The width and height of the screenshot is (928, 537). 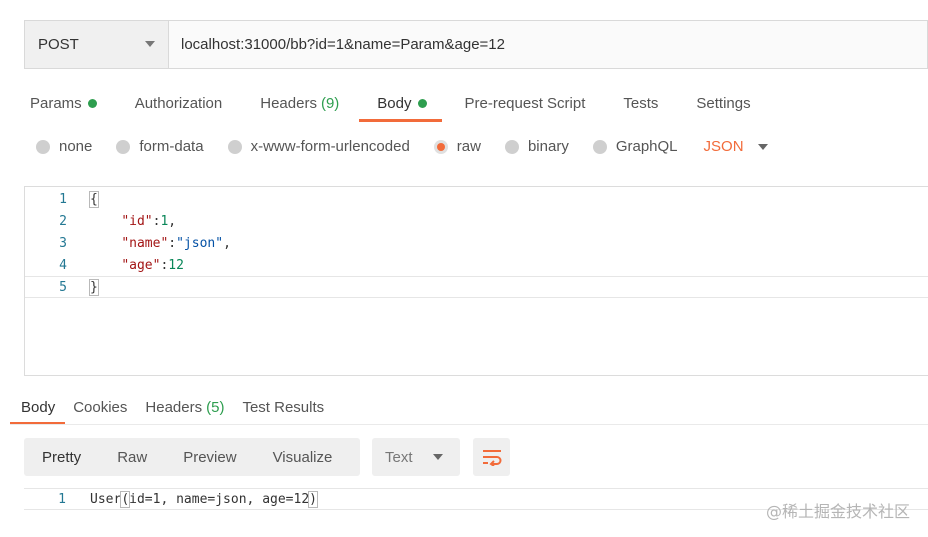 I want to click on code-line: "age":12, so click(x=137, y=265).